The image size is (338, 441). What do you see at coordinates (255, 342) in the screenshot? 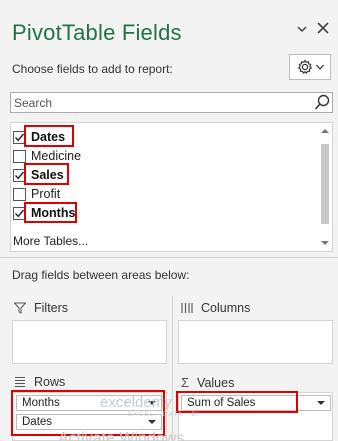
I see `columns-drop-area` at bounding box center [255, 342].